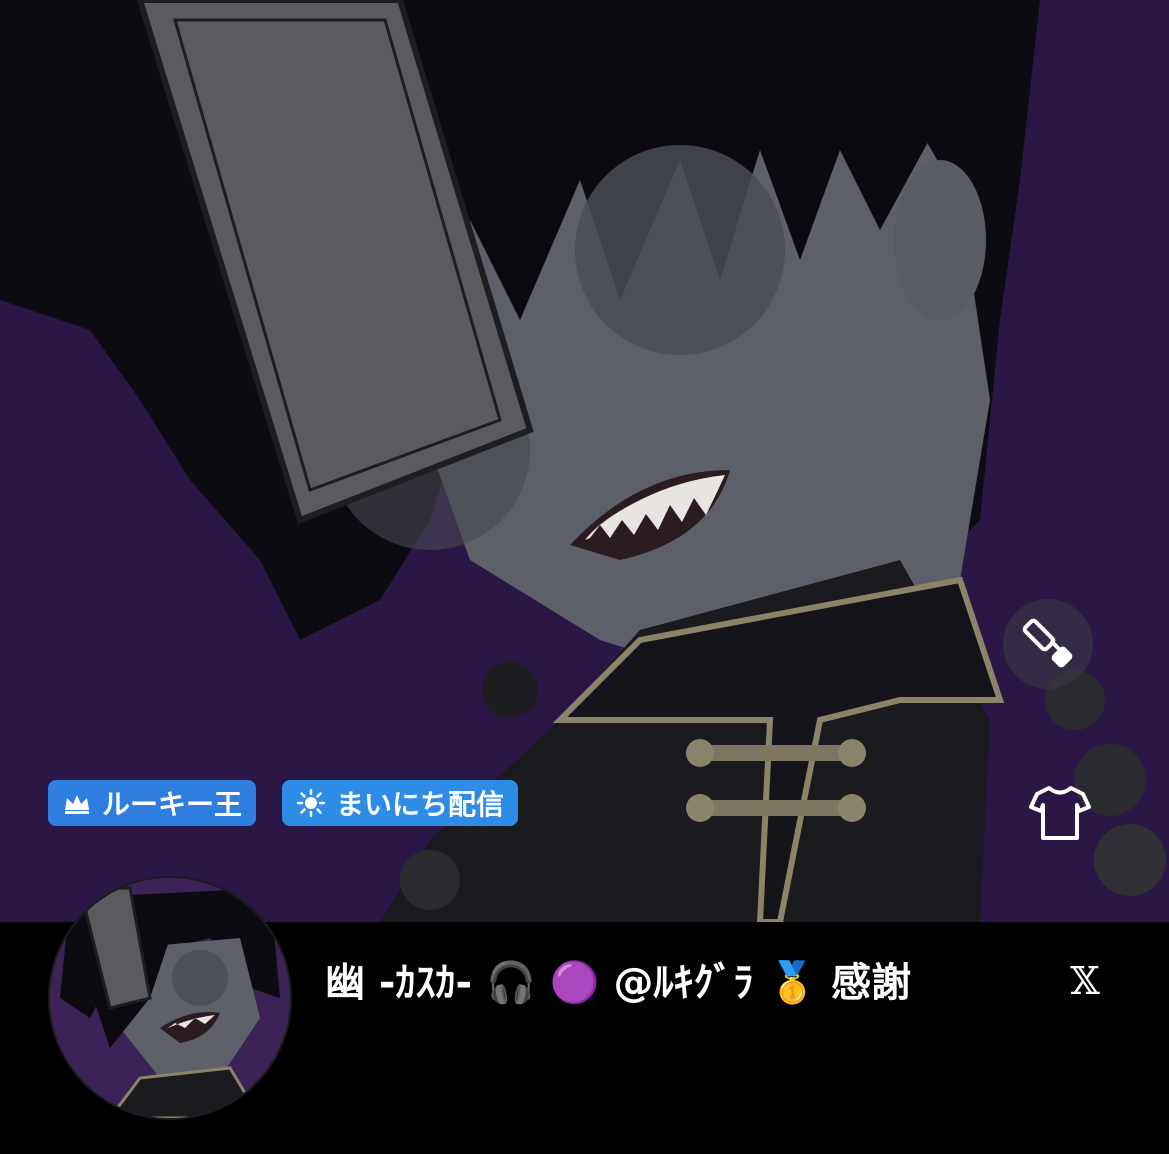 This screenshot has height=1154, width=1169. I want to click on badge-row: ルーキー王 まいにち配信, so click(283, 803).